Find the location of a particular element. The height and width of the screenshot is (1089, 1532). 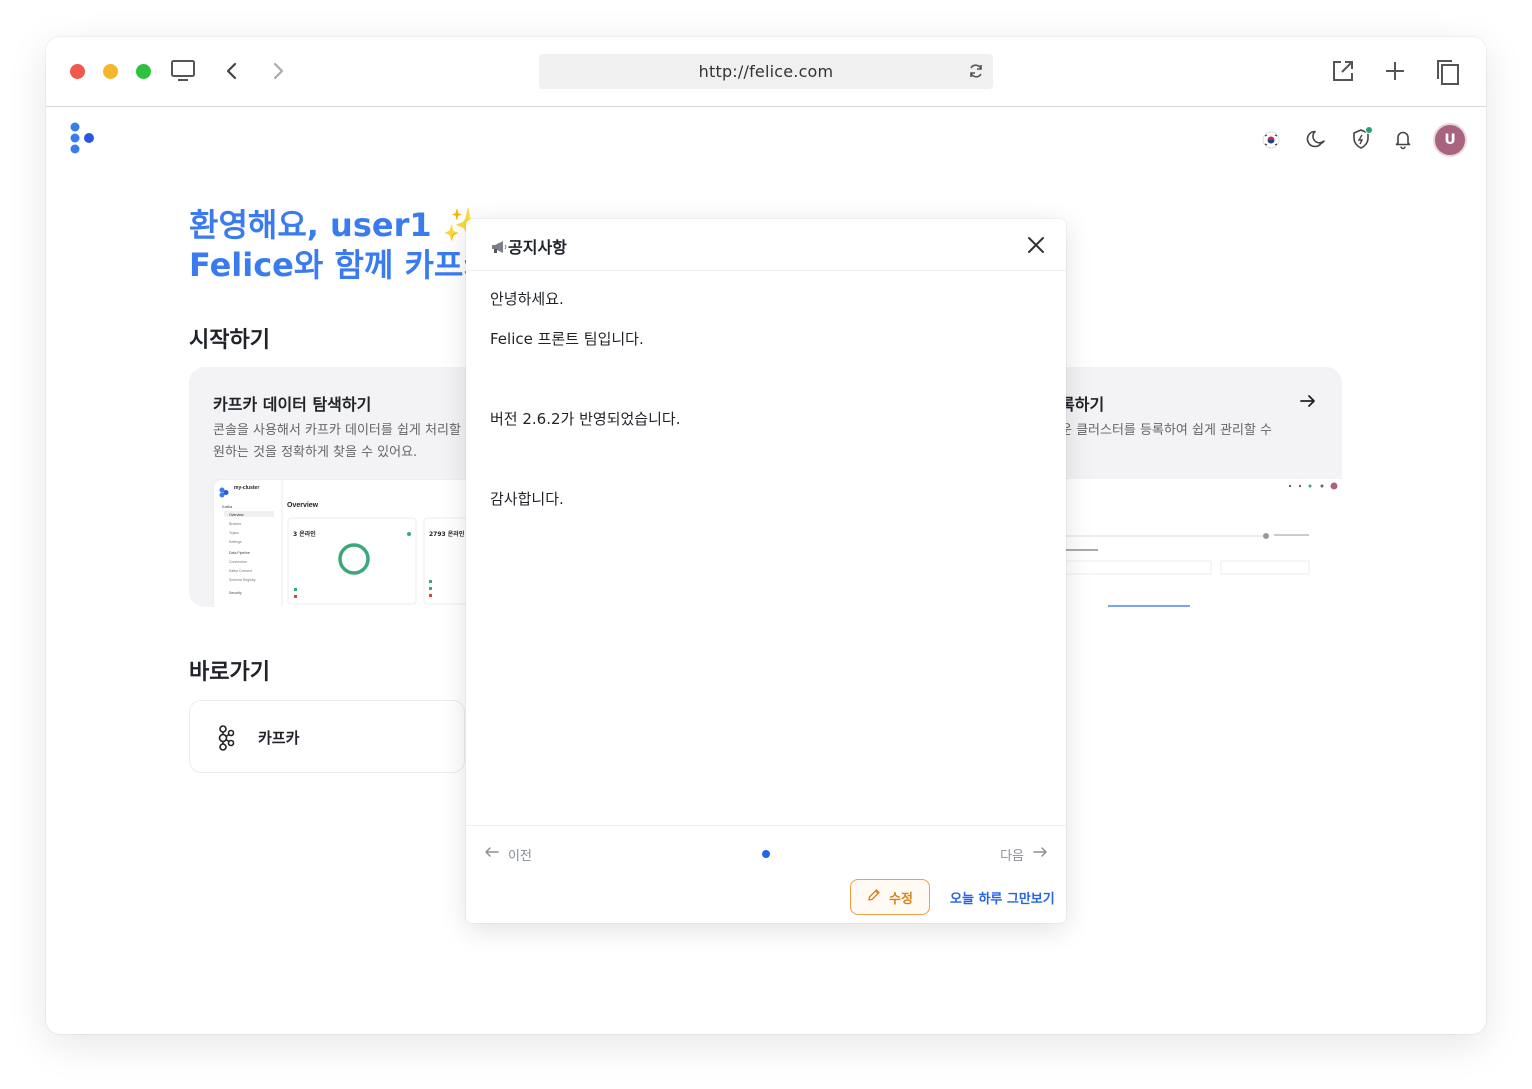

page-indicator-dot is located at coordinates (766, 854).